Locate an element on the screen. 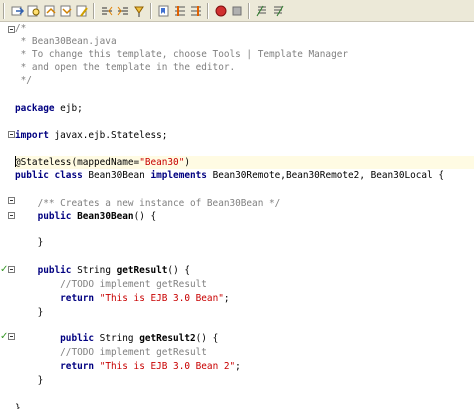 The height and width of the screenshot is (409, 474). code-line: return "This is EJB 3.0 Bean"; is located at coordinates (145, 298).